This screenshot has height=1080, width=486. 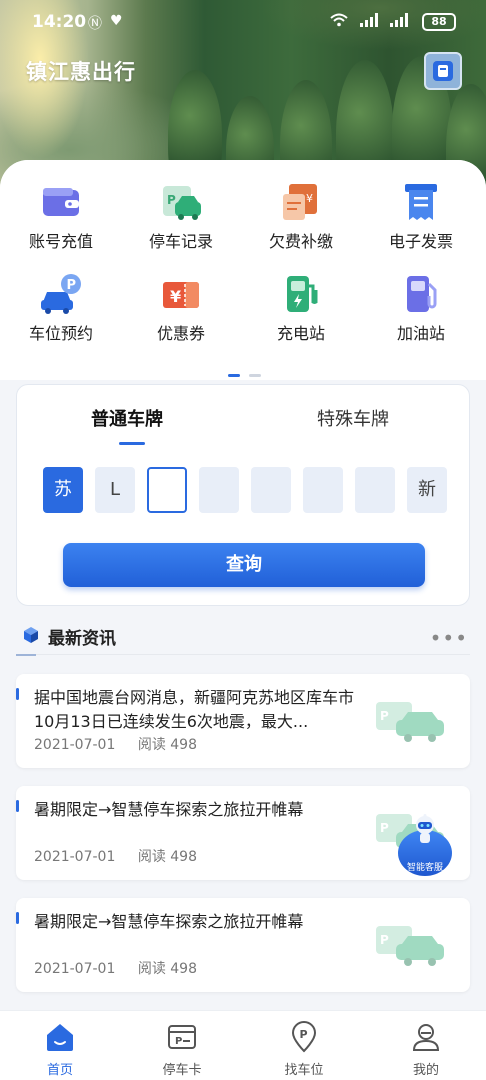 I want to click on nav-home: 首页, so click(x=60, y=1049).